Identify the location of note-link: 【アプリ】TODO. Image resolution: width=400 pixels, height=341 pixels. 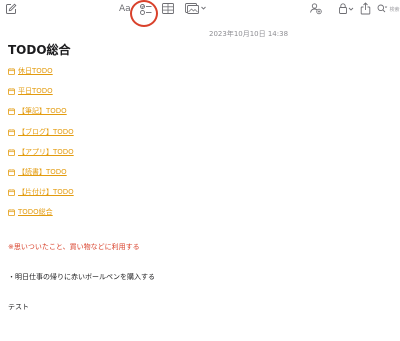
(46, 152).